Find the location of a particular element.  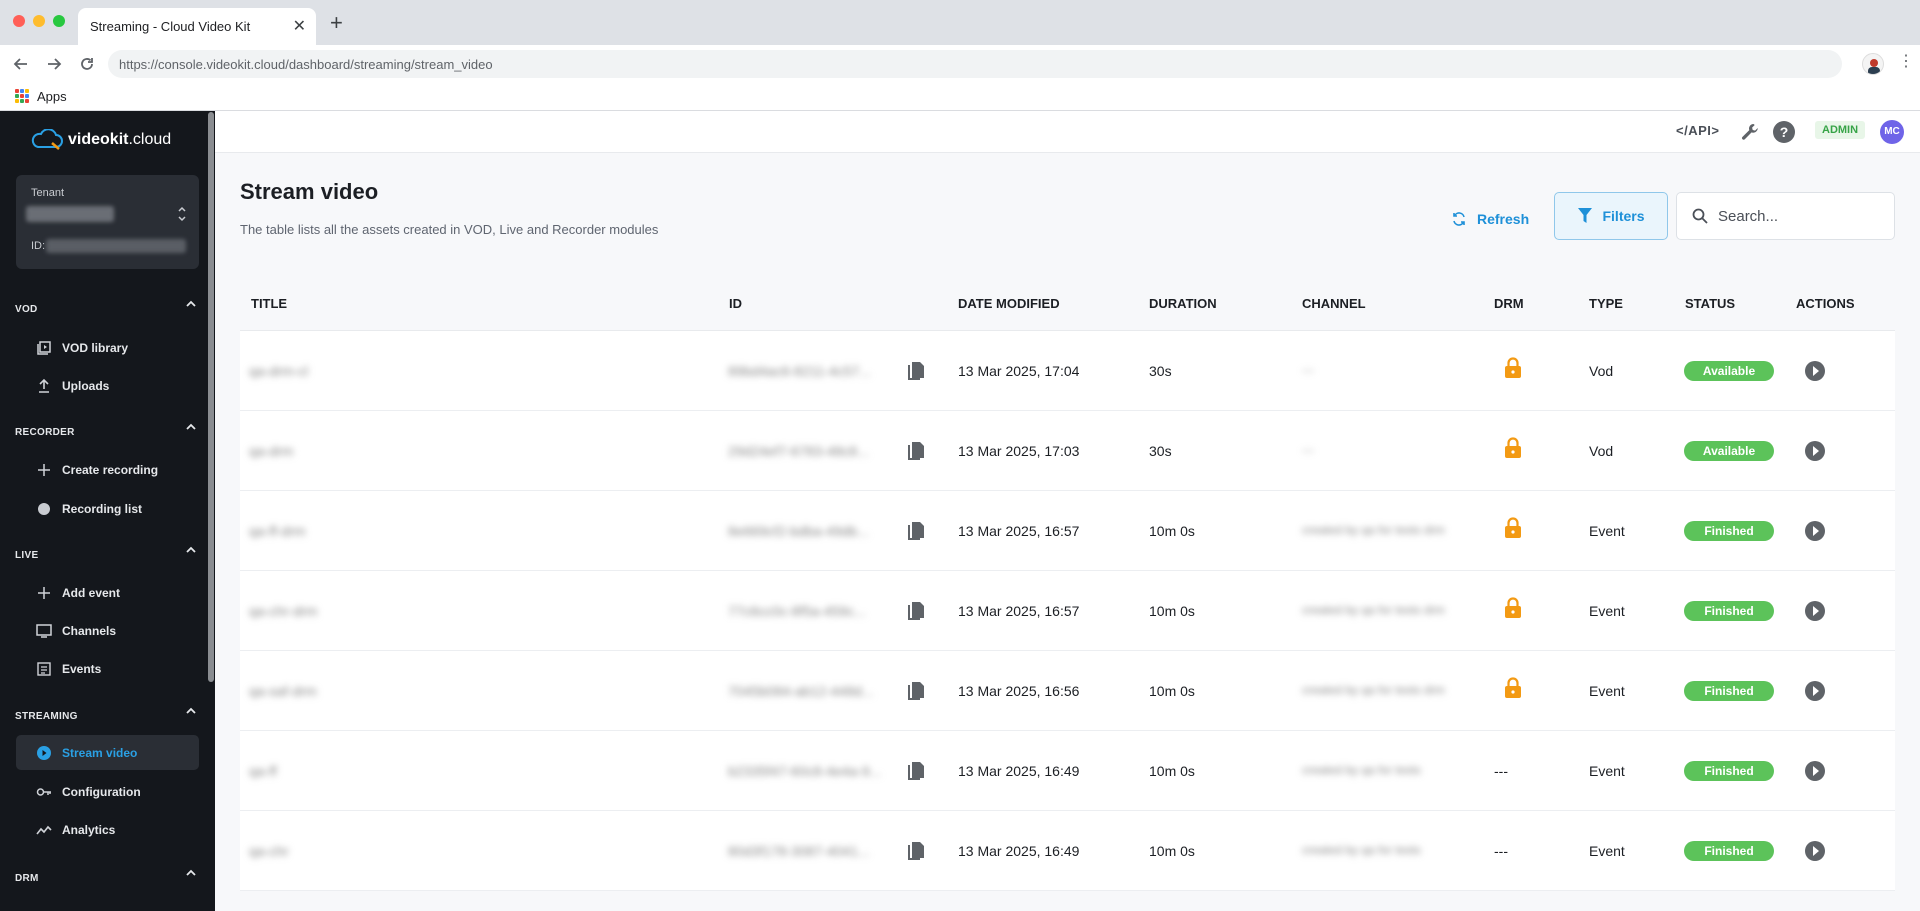

sidebar-item-recording-list: Recording list is located at coordinates (107, 508).